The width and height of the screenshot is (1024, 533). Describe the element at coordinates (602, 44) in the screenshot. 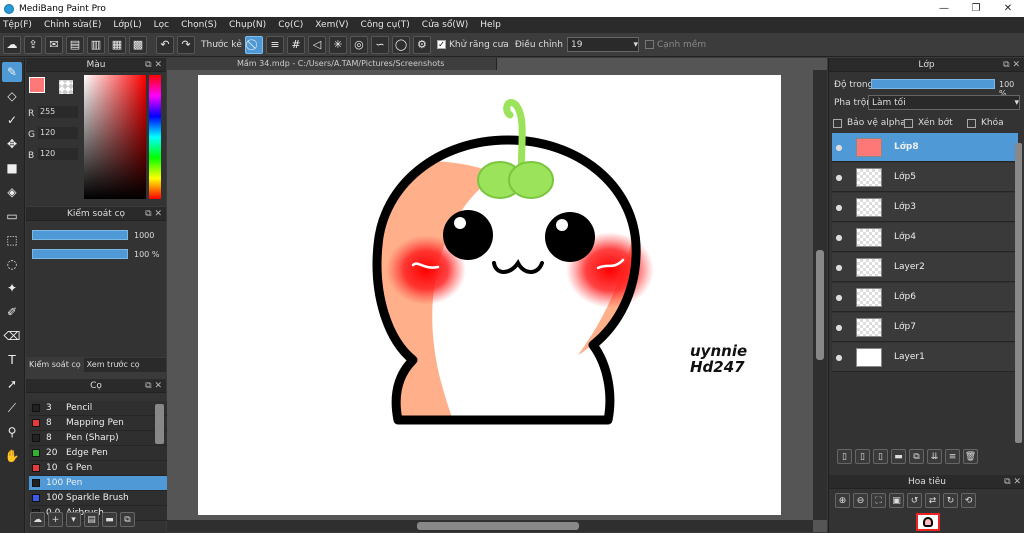

I see `correction-select: 19 ▾` at that location.